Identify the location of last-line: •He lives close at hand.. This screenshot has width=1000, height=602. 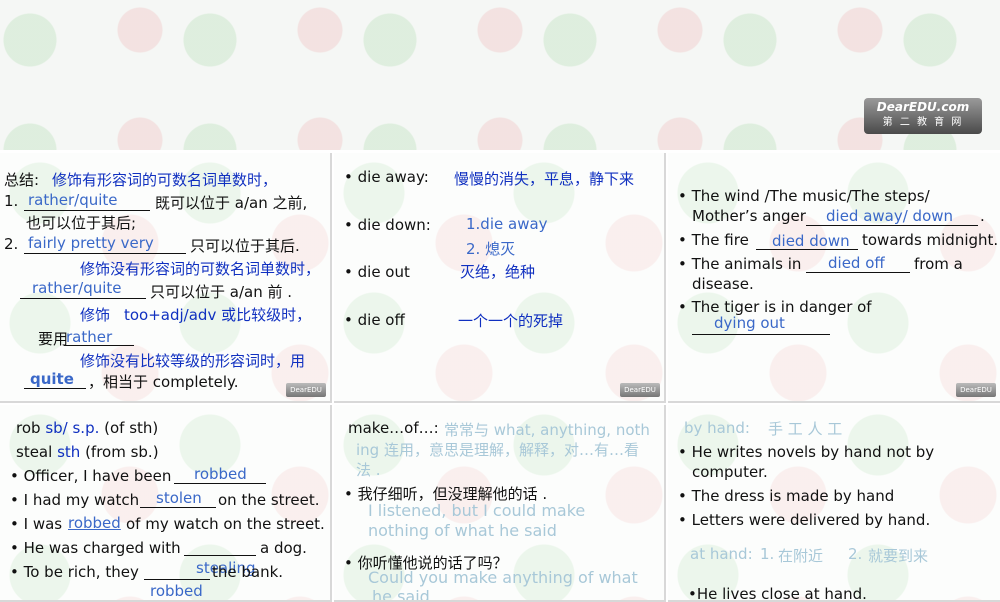
(777, 593).